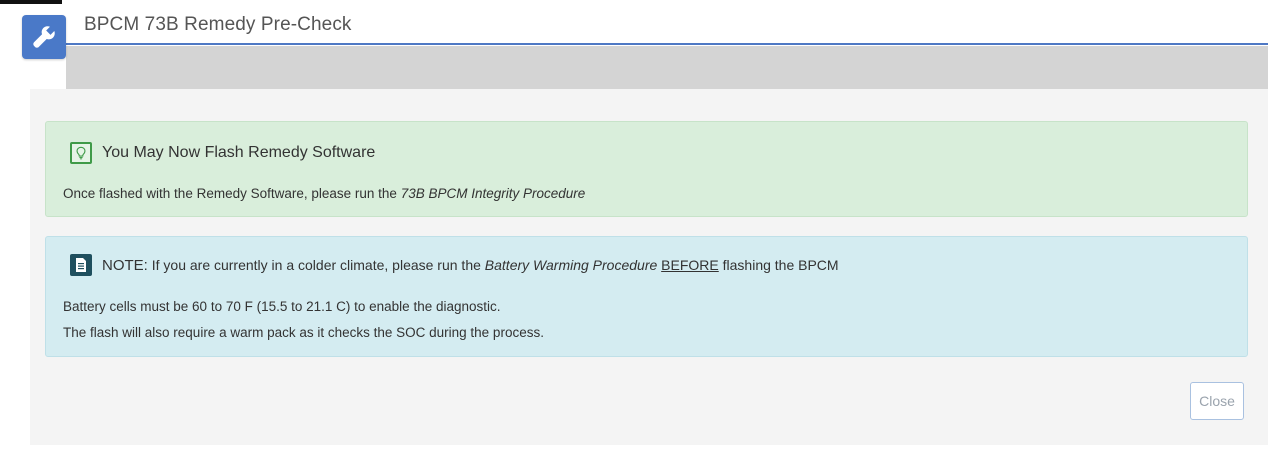  Describe the element at coordinates (667, 68) in the screenshot. I see `toolbar` at that location.